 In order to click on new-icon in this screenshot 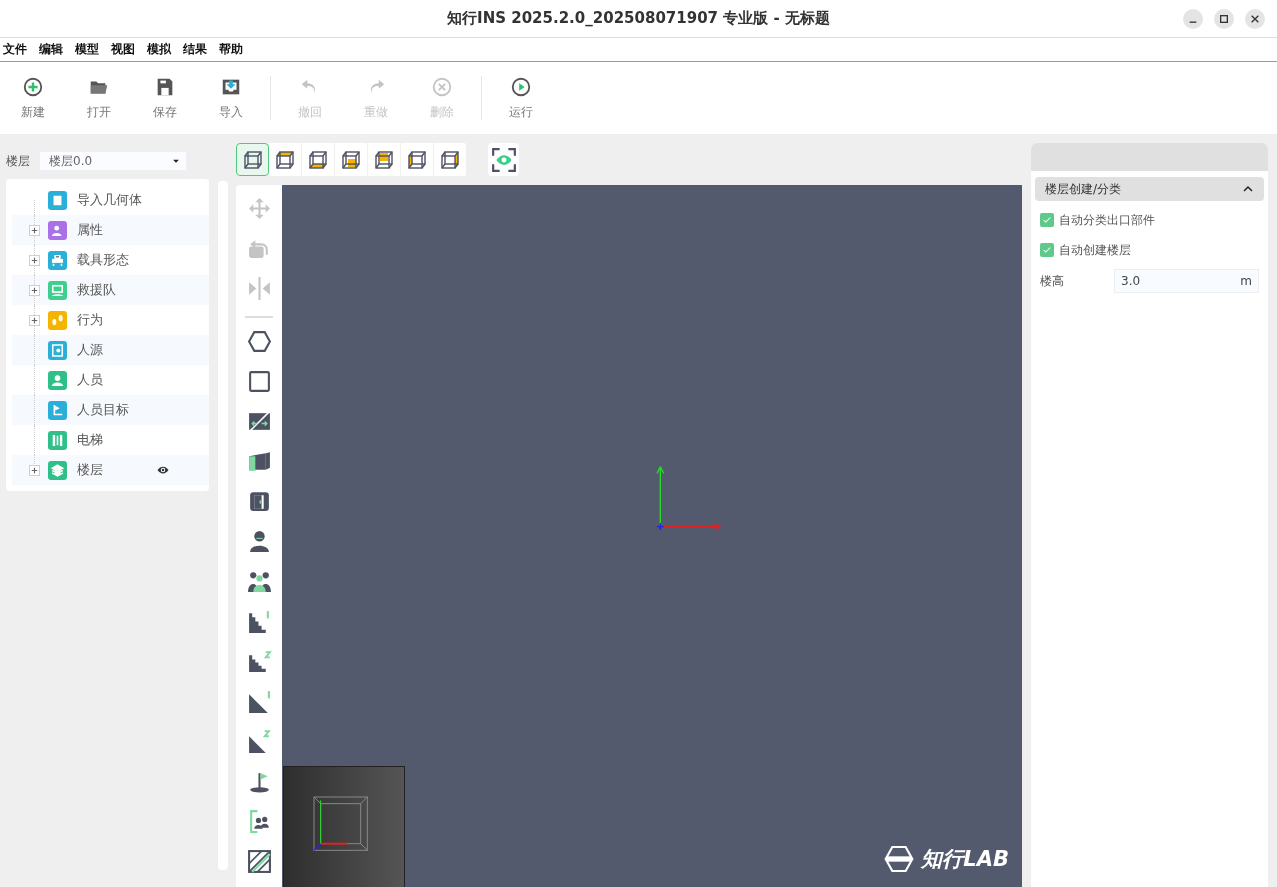, I will do `click(33, 86)`.